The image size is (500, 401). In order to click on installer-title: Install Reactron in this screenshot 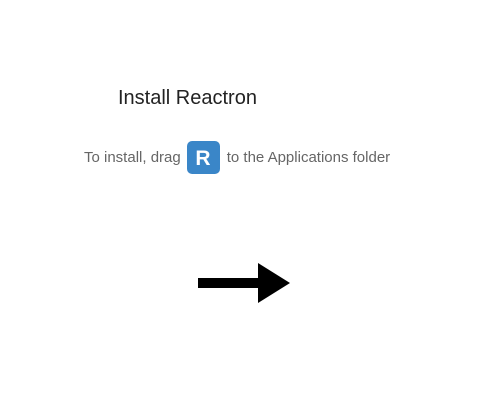, I will do `click(187, 98)`.